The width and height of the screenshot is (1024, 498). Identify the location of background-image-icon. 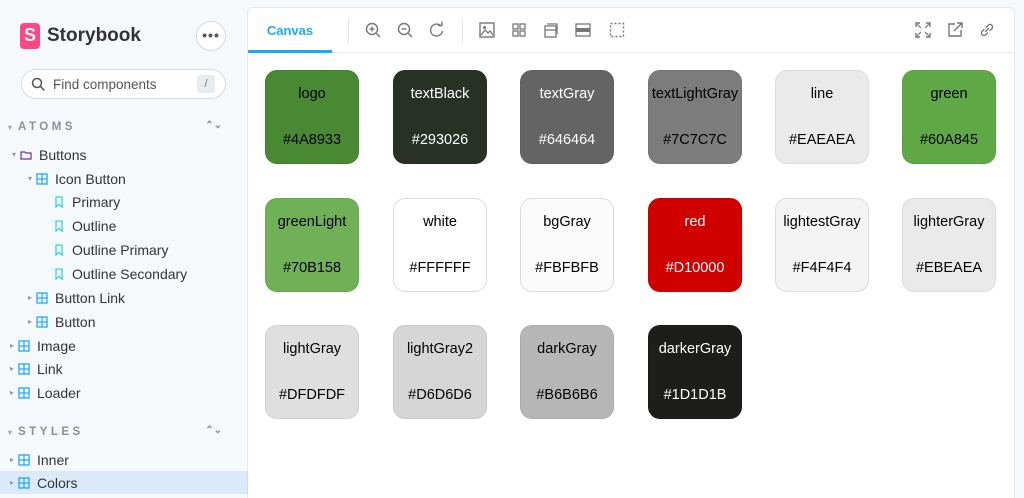
(487, 30).